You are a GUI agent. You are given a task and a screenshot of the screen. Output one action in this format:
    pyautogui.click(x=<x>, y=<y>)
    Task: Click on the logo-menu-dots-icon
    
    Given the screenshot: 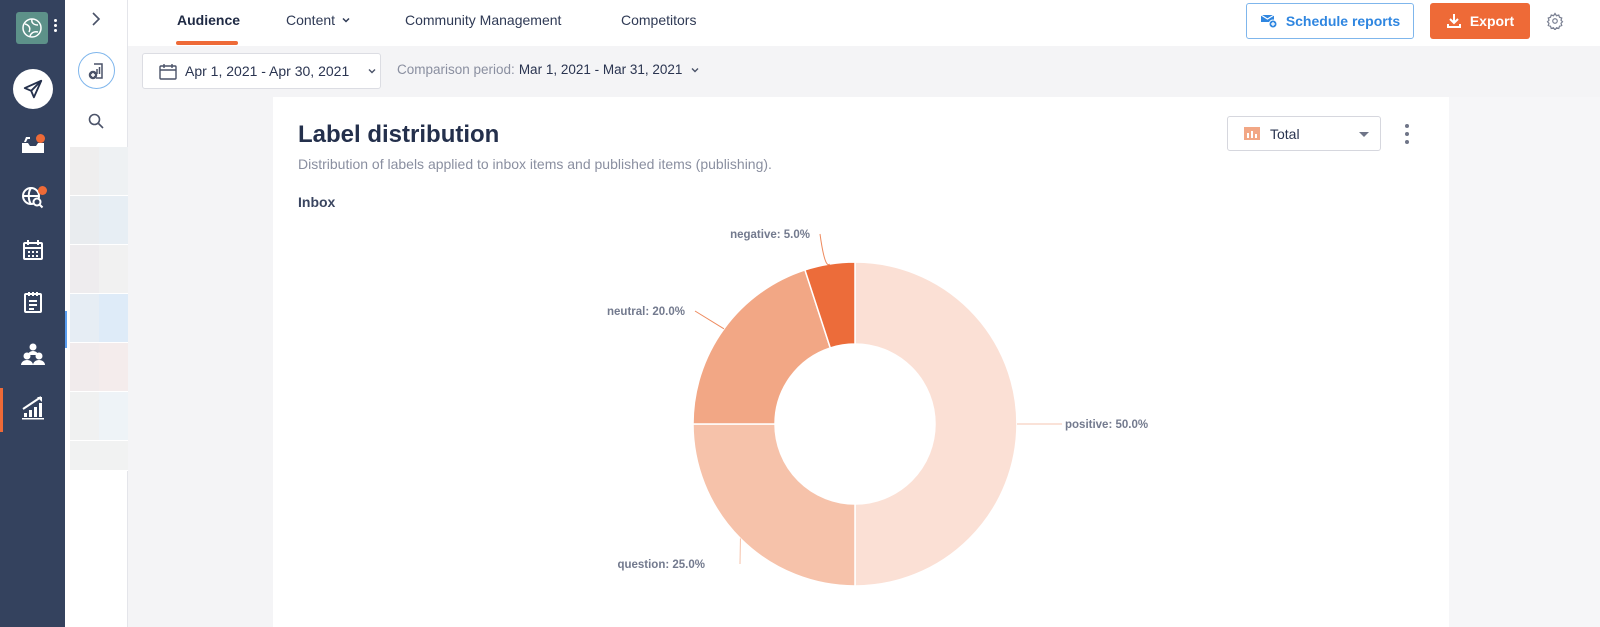 What is the action you would take?
    pyautogui.click(x=56, y=28)
    